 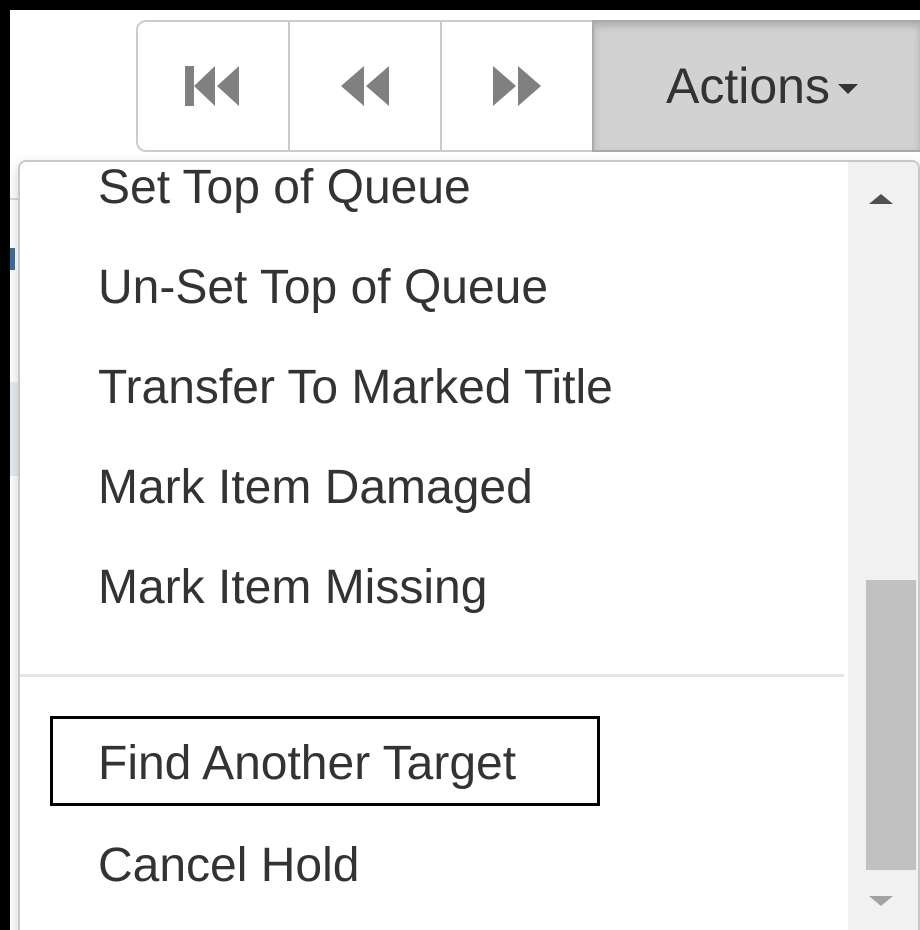 What do you see at coordinates (315, 488) in the screenshot?
I see `menu-item-mark-item-damaged: Mark Item Damaged` at bounding box center [315, 488].